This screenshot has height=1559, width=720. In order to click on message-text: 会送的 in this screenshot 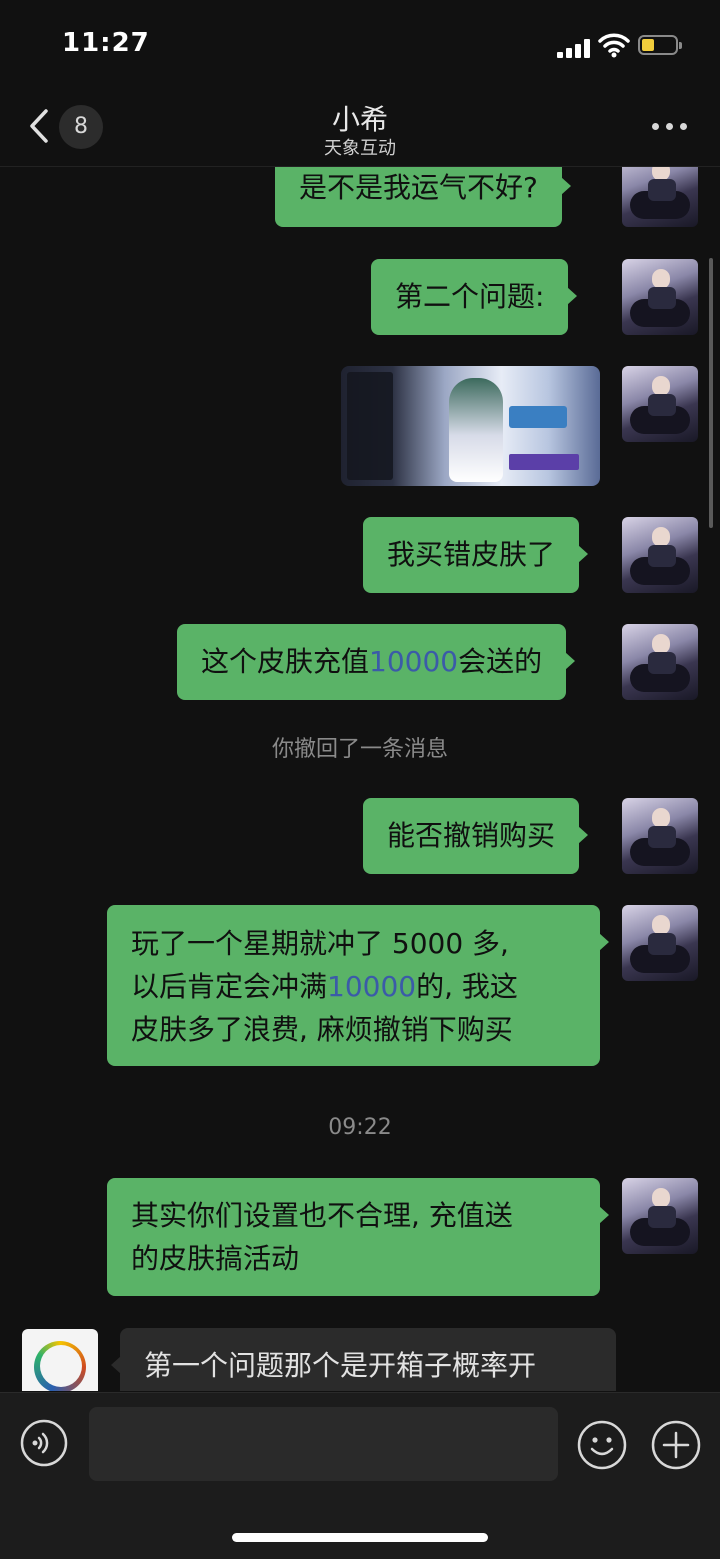, I will do `click(500, 661)`.